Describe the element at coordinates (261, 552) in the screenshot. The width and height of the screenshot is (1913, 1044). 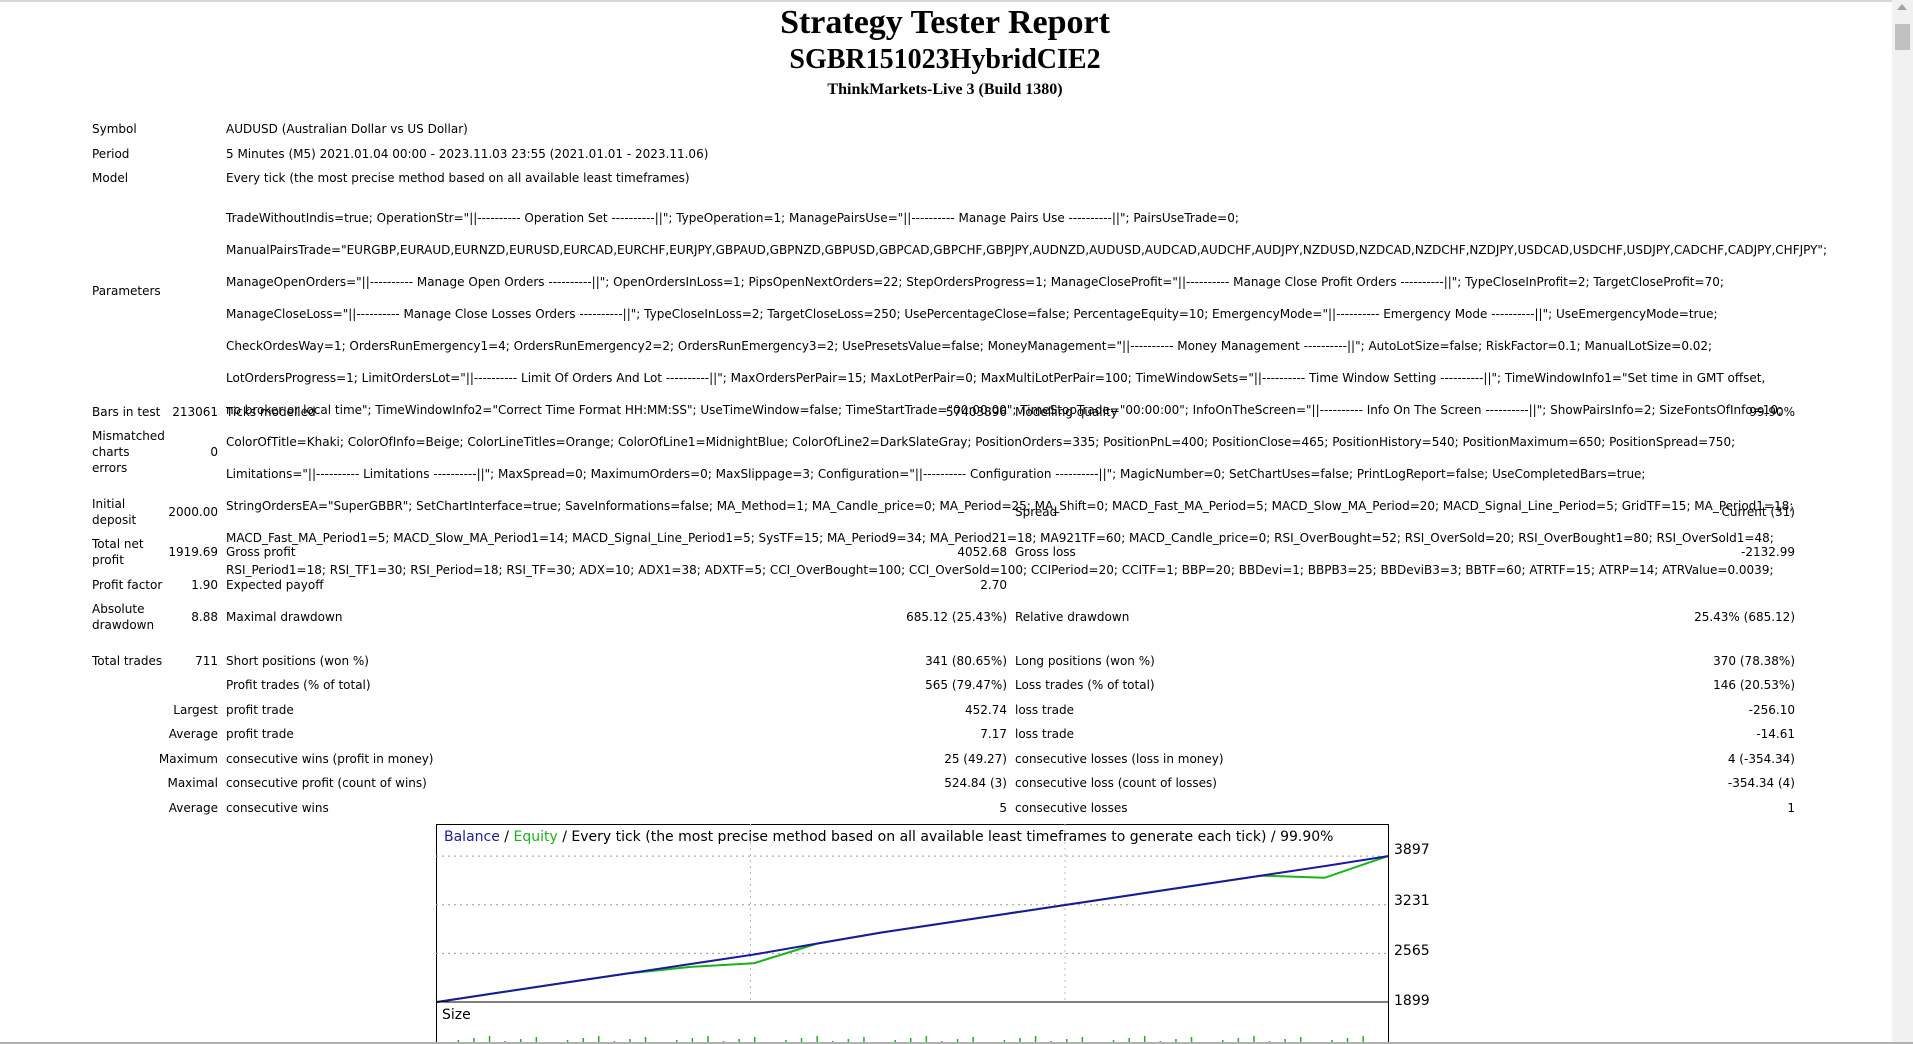
I see `gross-profit-label: Gross profit` at that location.